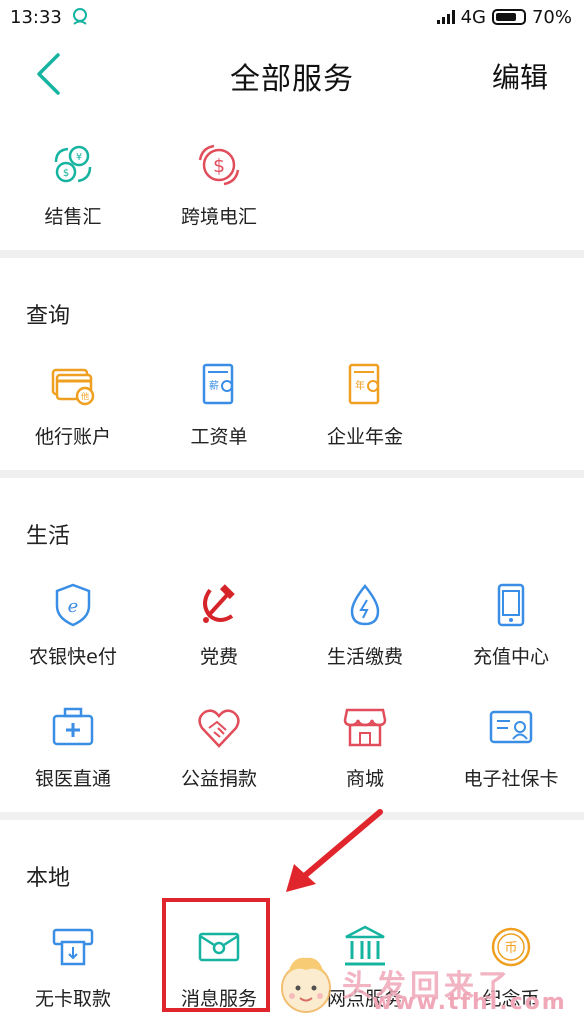 Image resolution: width=584 pixels, height=1028 pixels. What do you see at coordinates (306, 985) in the screenshot?
I see `cartoon-logo-icon` at bounding box center [306, 985].